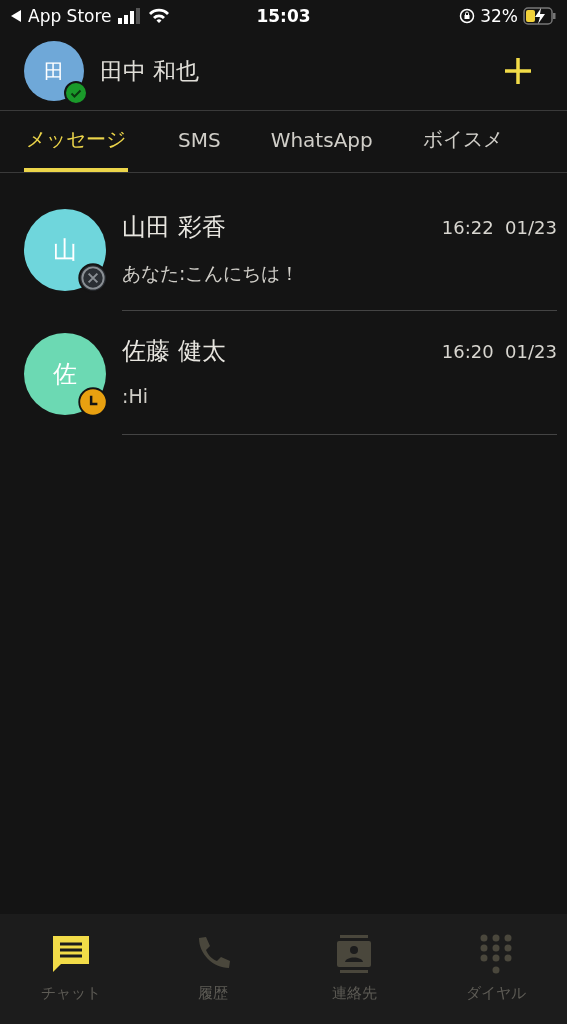  What do you see at coordinates (70, 16) in the screenshot?
I see `back-label: App Store` at bounding box center [70, 16].